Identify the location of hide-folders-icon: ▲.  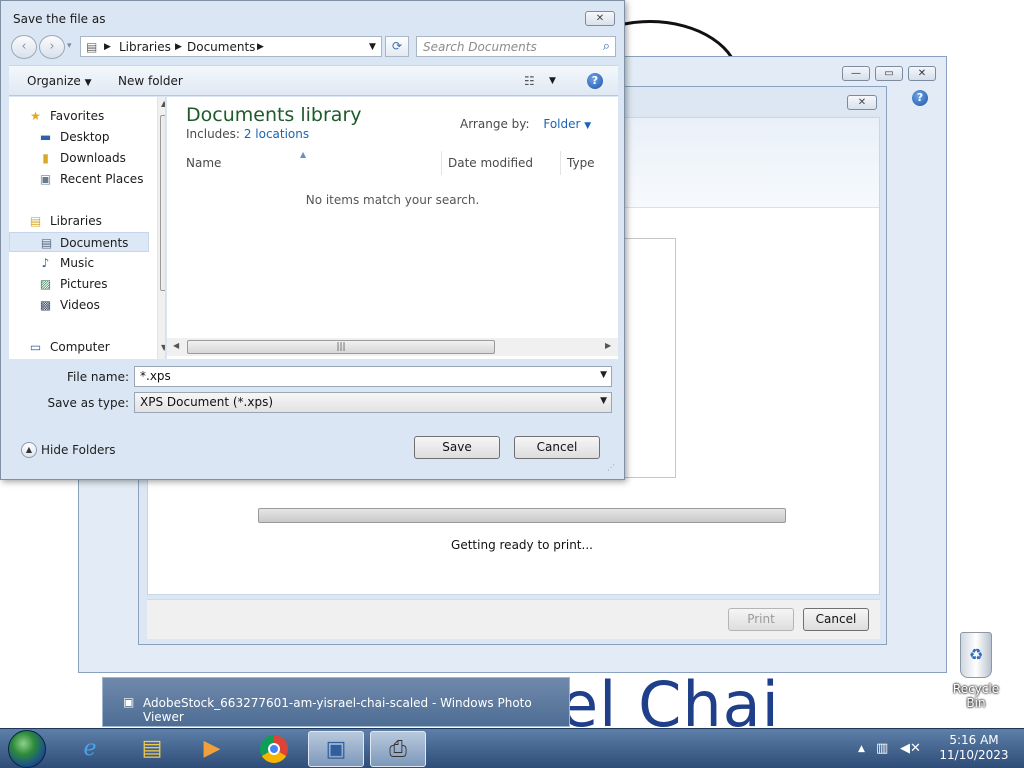
(29, 450).